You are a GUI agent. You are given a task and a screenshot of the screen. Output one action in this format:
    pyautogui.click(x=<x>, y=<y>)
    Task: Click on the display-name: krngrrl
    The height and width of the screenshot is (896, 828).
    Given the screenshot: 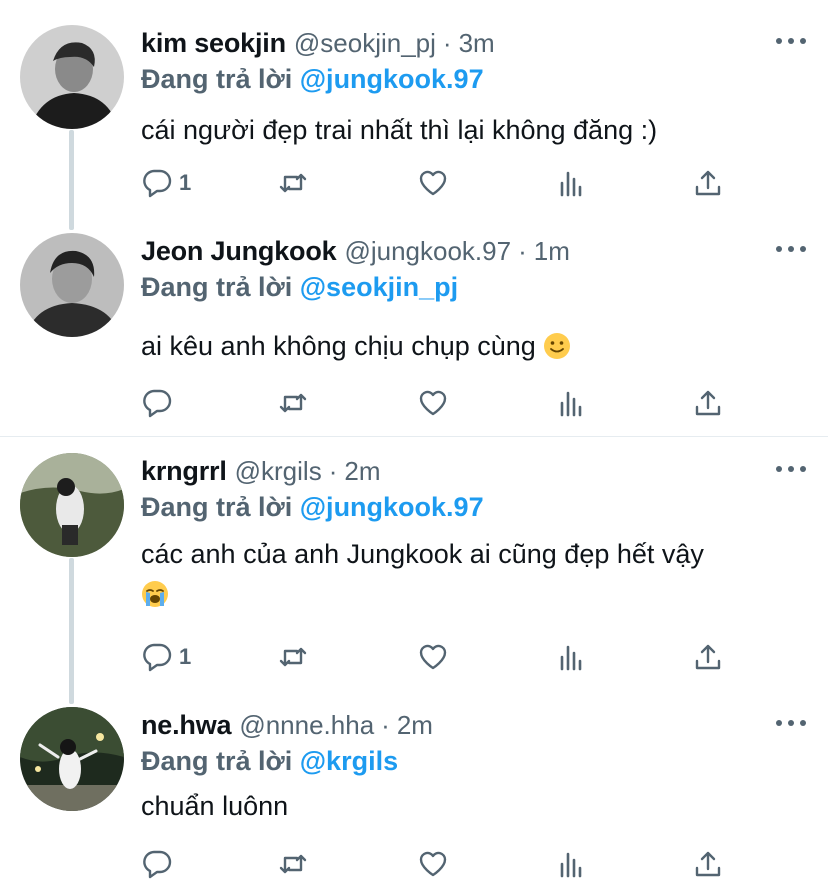 What is the action you would take?
    pyautogui.click(x=184, y=471)
    